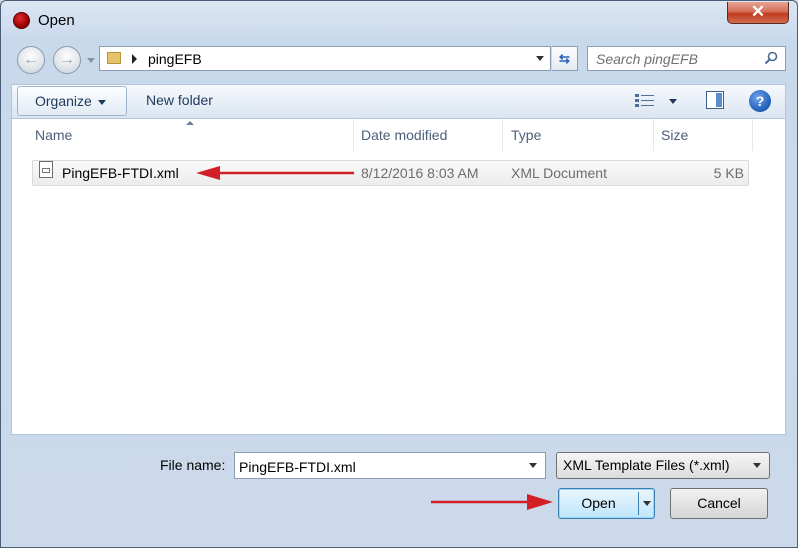 The image size is (798, 548). I want to click on new-folder-button: New folder, so click(179, 101).